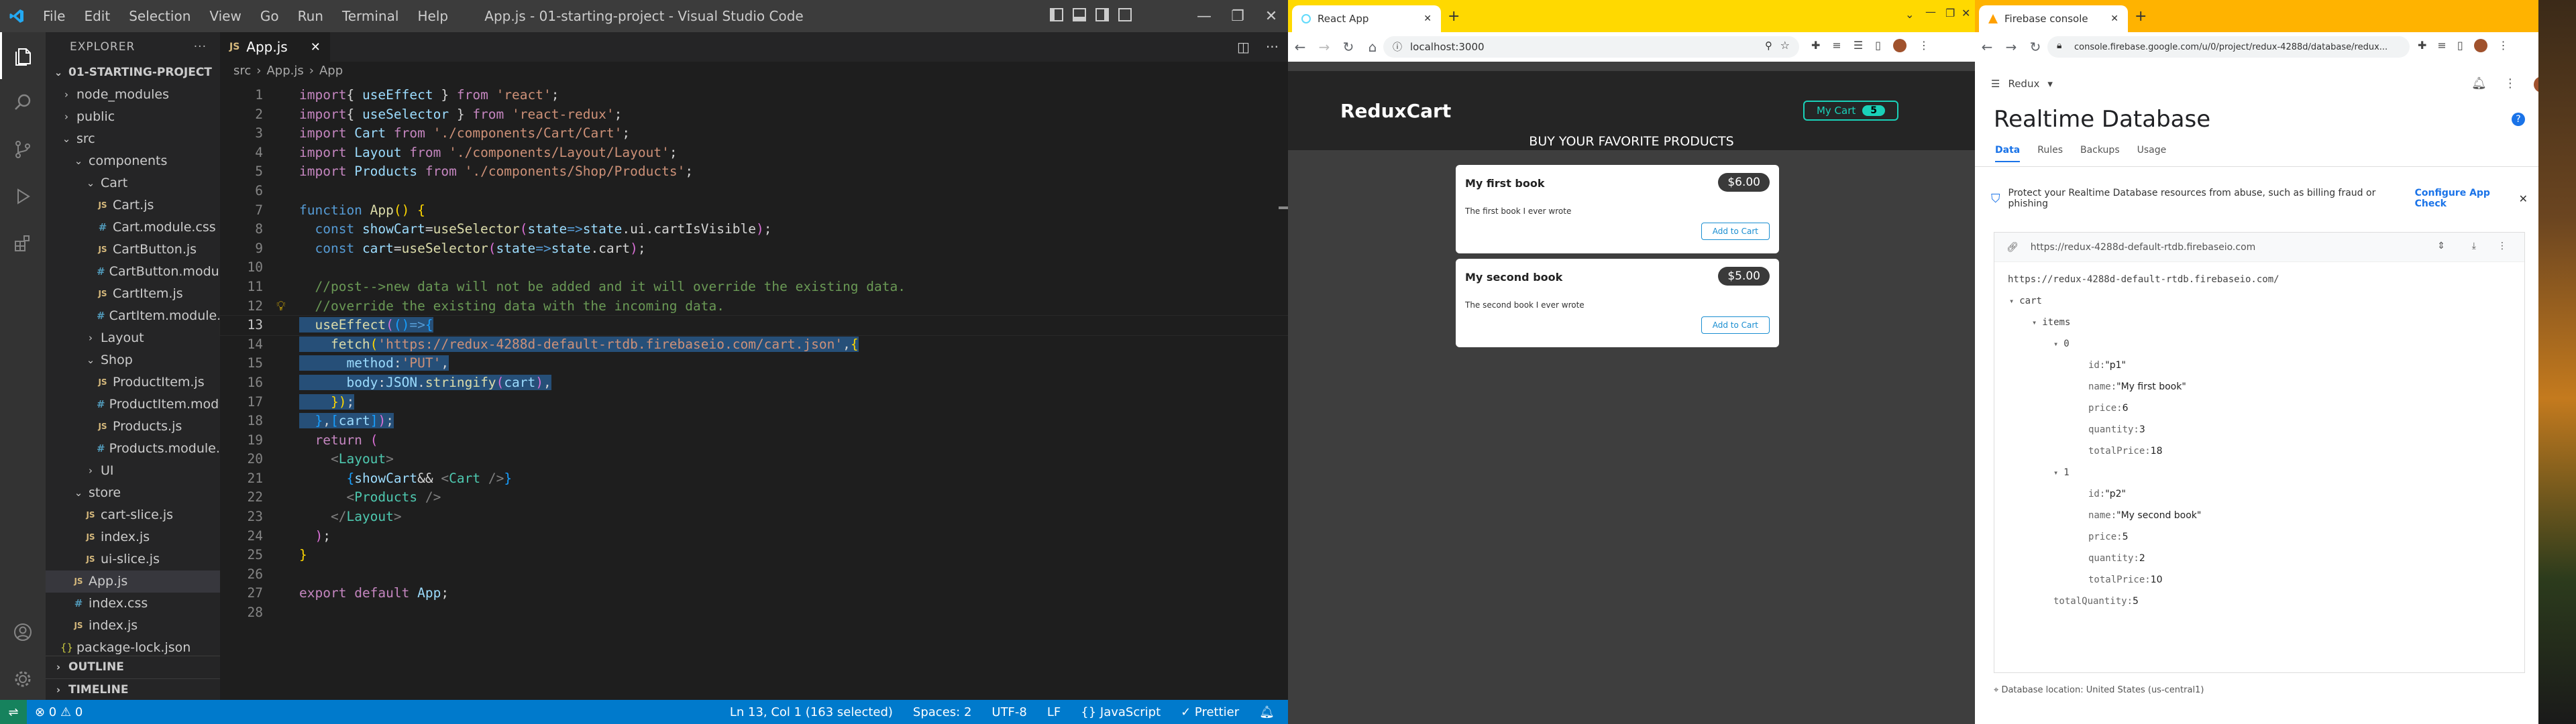 This screenshot has width=2576, height=724. What do you see at coordinates (433, 16) in the screenshot?
I see `menu-help: Help` at bounding box center [433, 16].